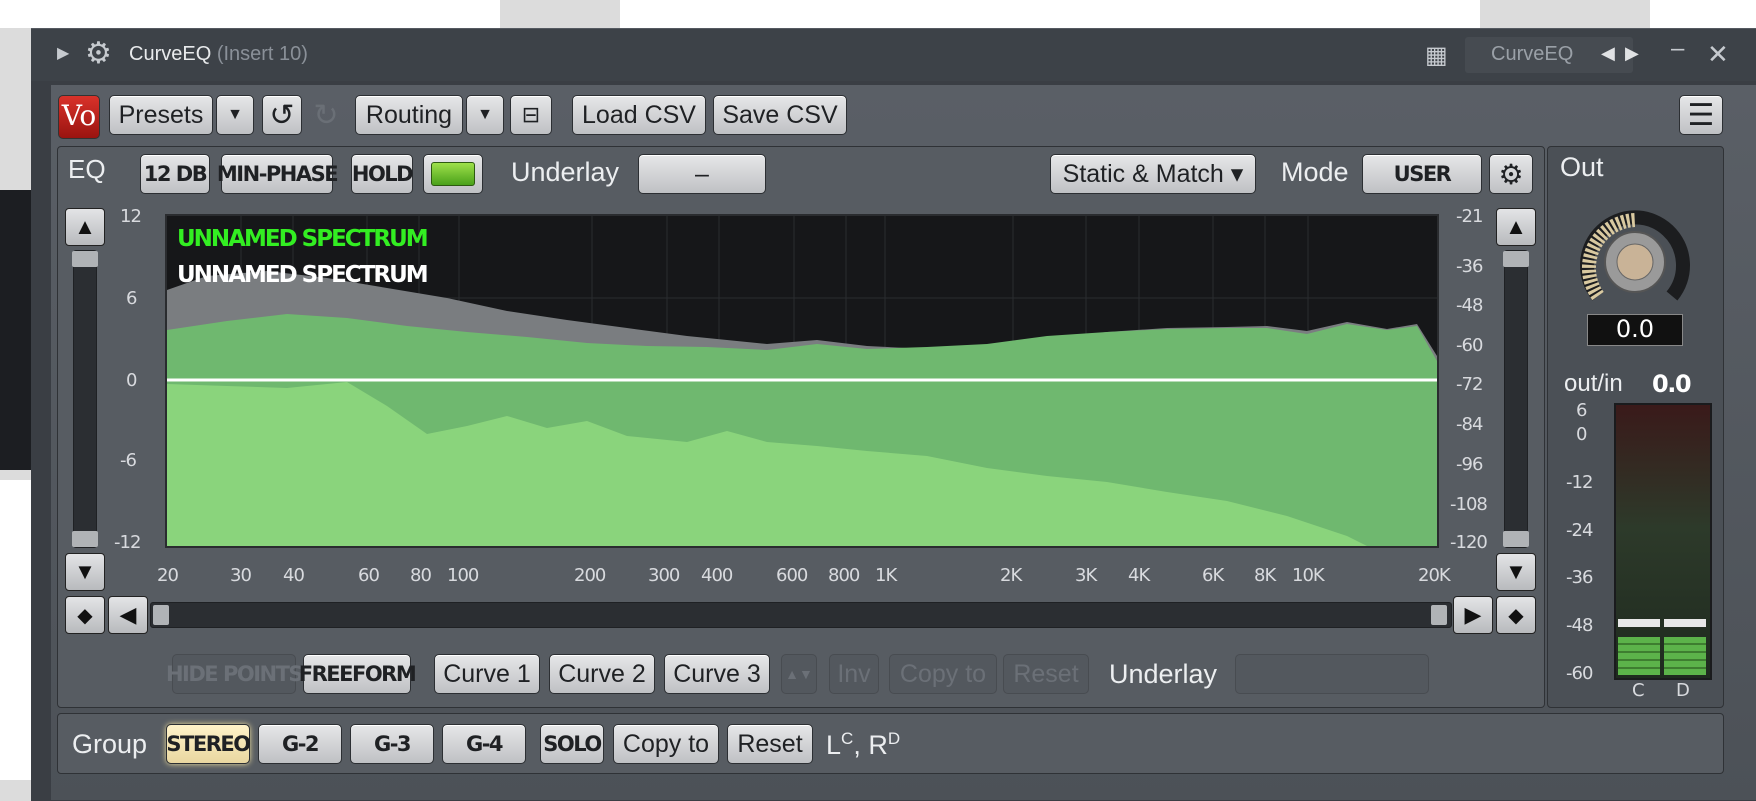  Describe the element at coordinates (1153, 174) in the screenshot. I see `static-match-dropdown: Static & Match ▾` at that location.